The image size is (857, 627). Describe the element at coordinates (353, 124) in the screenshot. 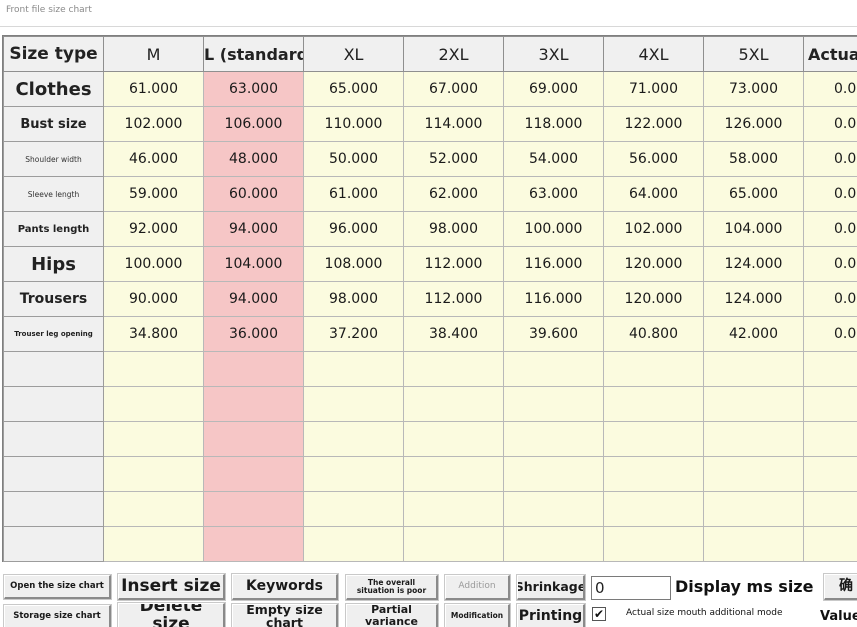

I see `size-value-cell: 110.000` at that location.